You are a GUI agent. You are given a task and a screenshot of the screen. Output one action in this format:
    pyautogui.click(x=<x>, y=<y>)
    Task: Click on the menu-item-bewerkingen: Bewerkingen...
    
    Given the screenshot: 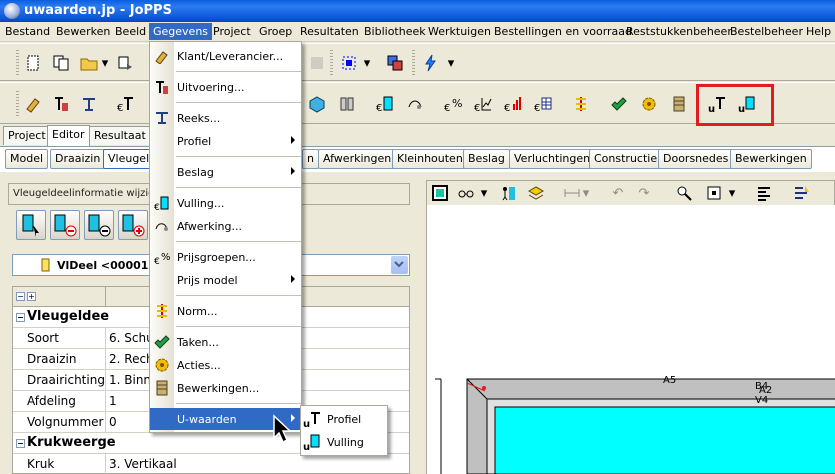 What is the action you would take?
    pyautogui.click(x=225, y=388)
    